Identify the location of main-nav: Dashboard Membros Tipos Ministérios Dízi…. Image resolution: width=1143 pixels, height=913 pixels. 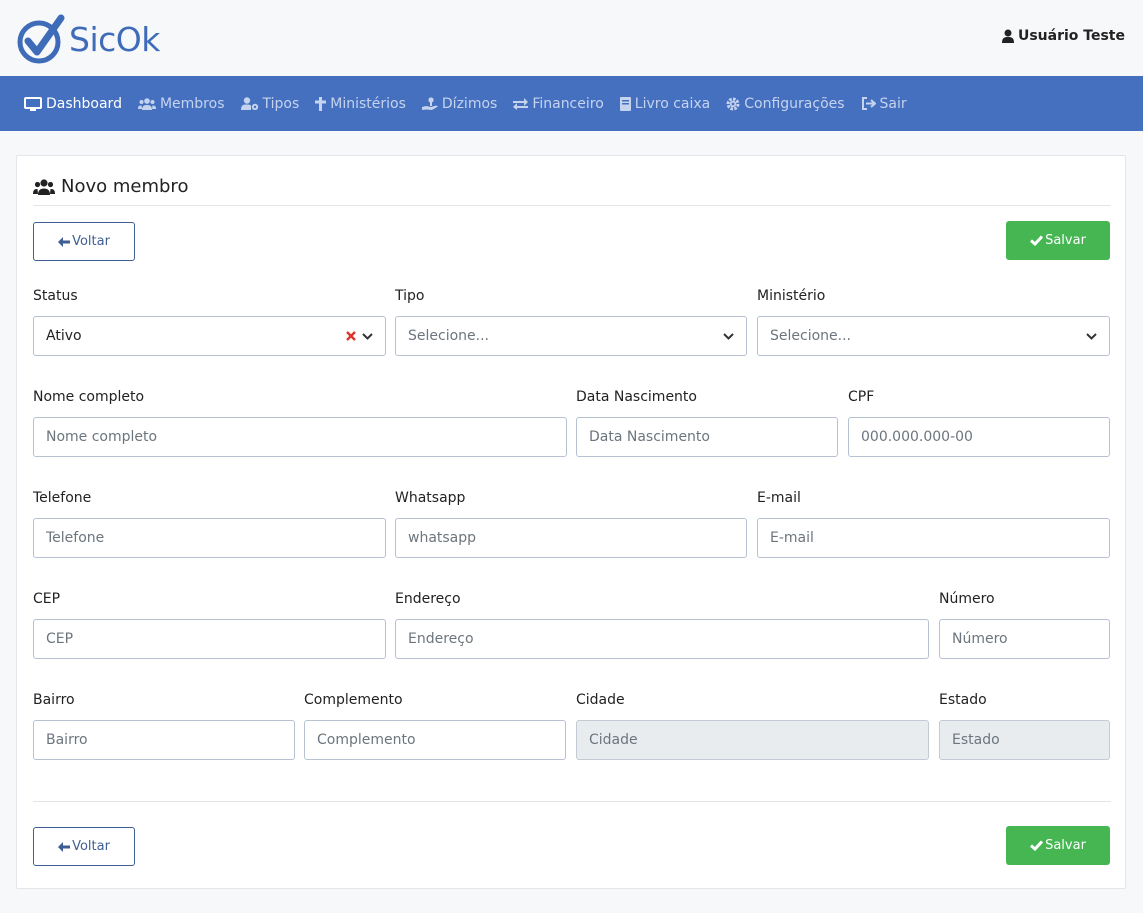
(571, 103).